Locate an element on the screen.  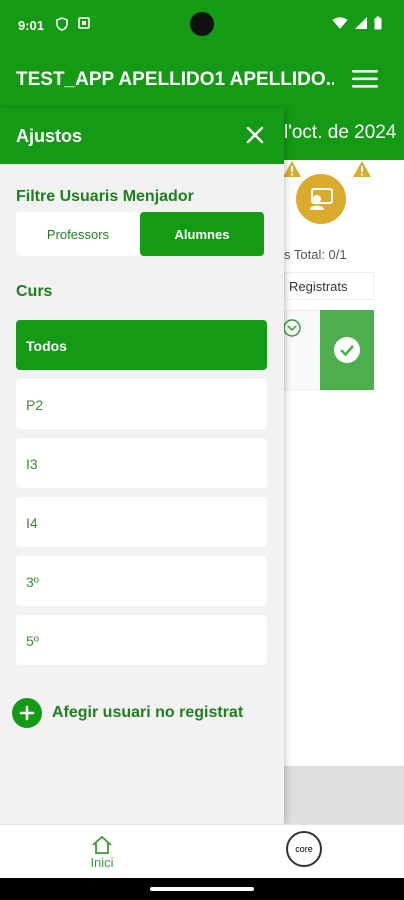
home-icon is located at coordinates (102, 844).